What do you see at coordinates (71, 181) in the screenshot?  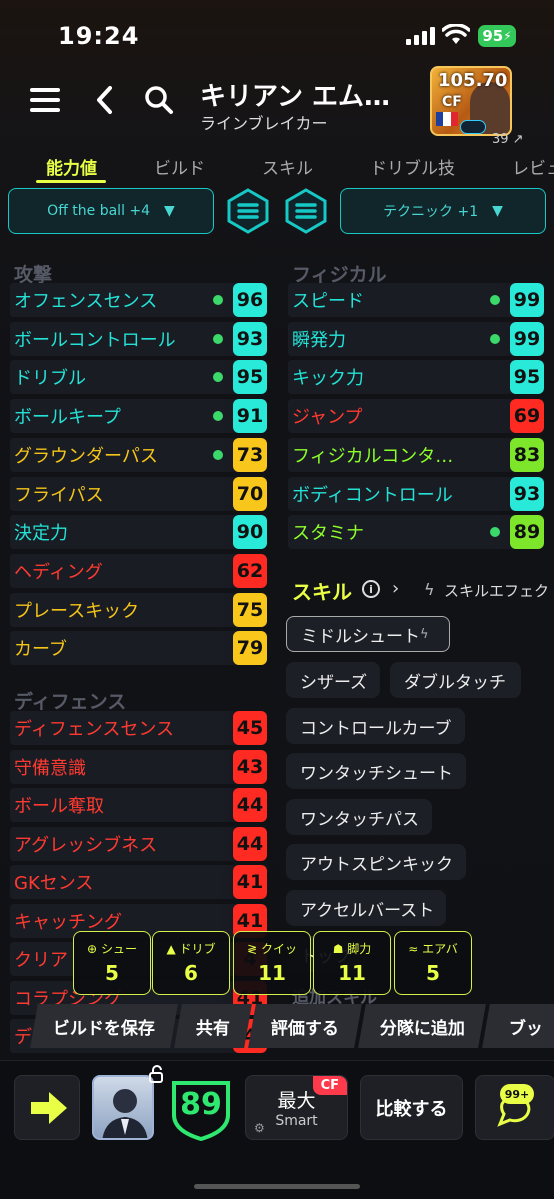 I see `active-tab-indicator` at bounding box center [71, 181].